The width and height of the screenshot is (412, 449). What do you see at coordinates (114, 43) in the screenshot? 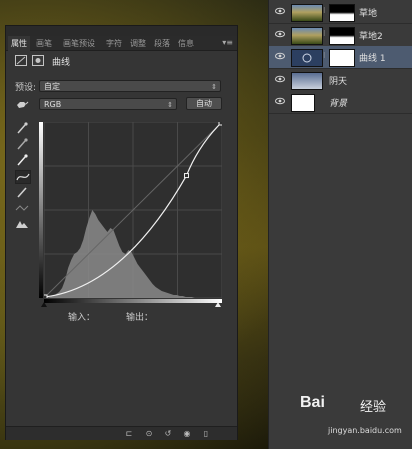
I see `tab-character: 字符` at bounding box center [114, 43].